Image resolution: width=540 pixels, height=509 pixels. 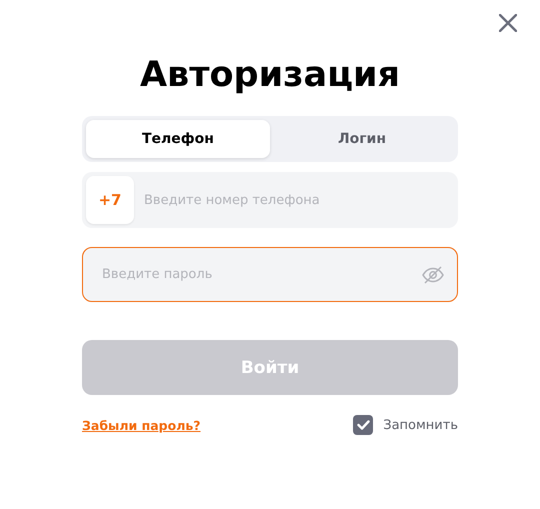 What do you see at coordinates (270, 75) in the screenshot?
I see `dialog-title: Авторизация` at bounding box center [270, 75].